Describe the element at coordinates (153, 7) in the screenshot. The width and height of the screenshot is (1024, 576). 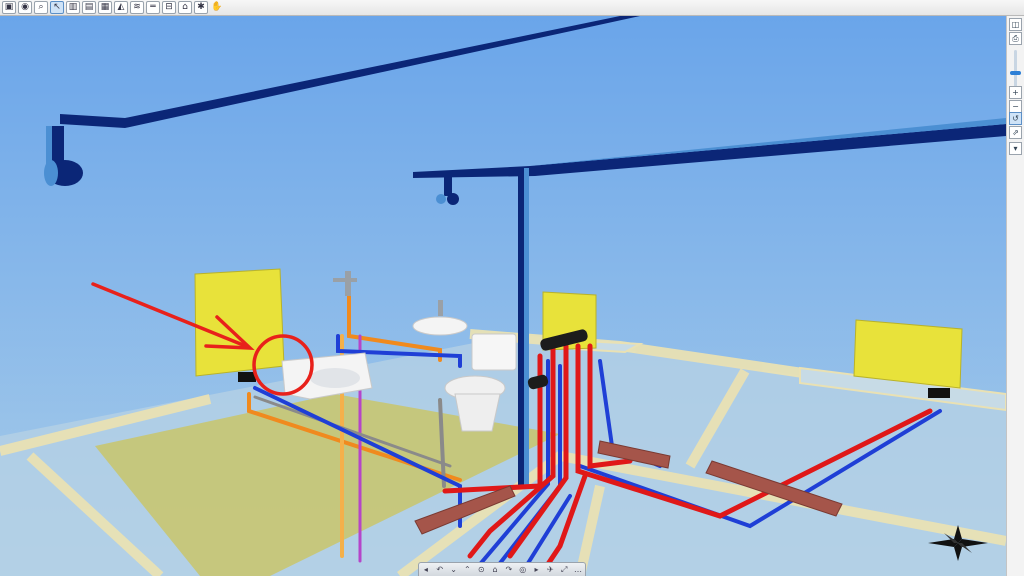
I see `pipe-icon: ═` at that location.